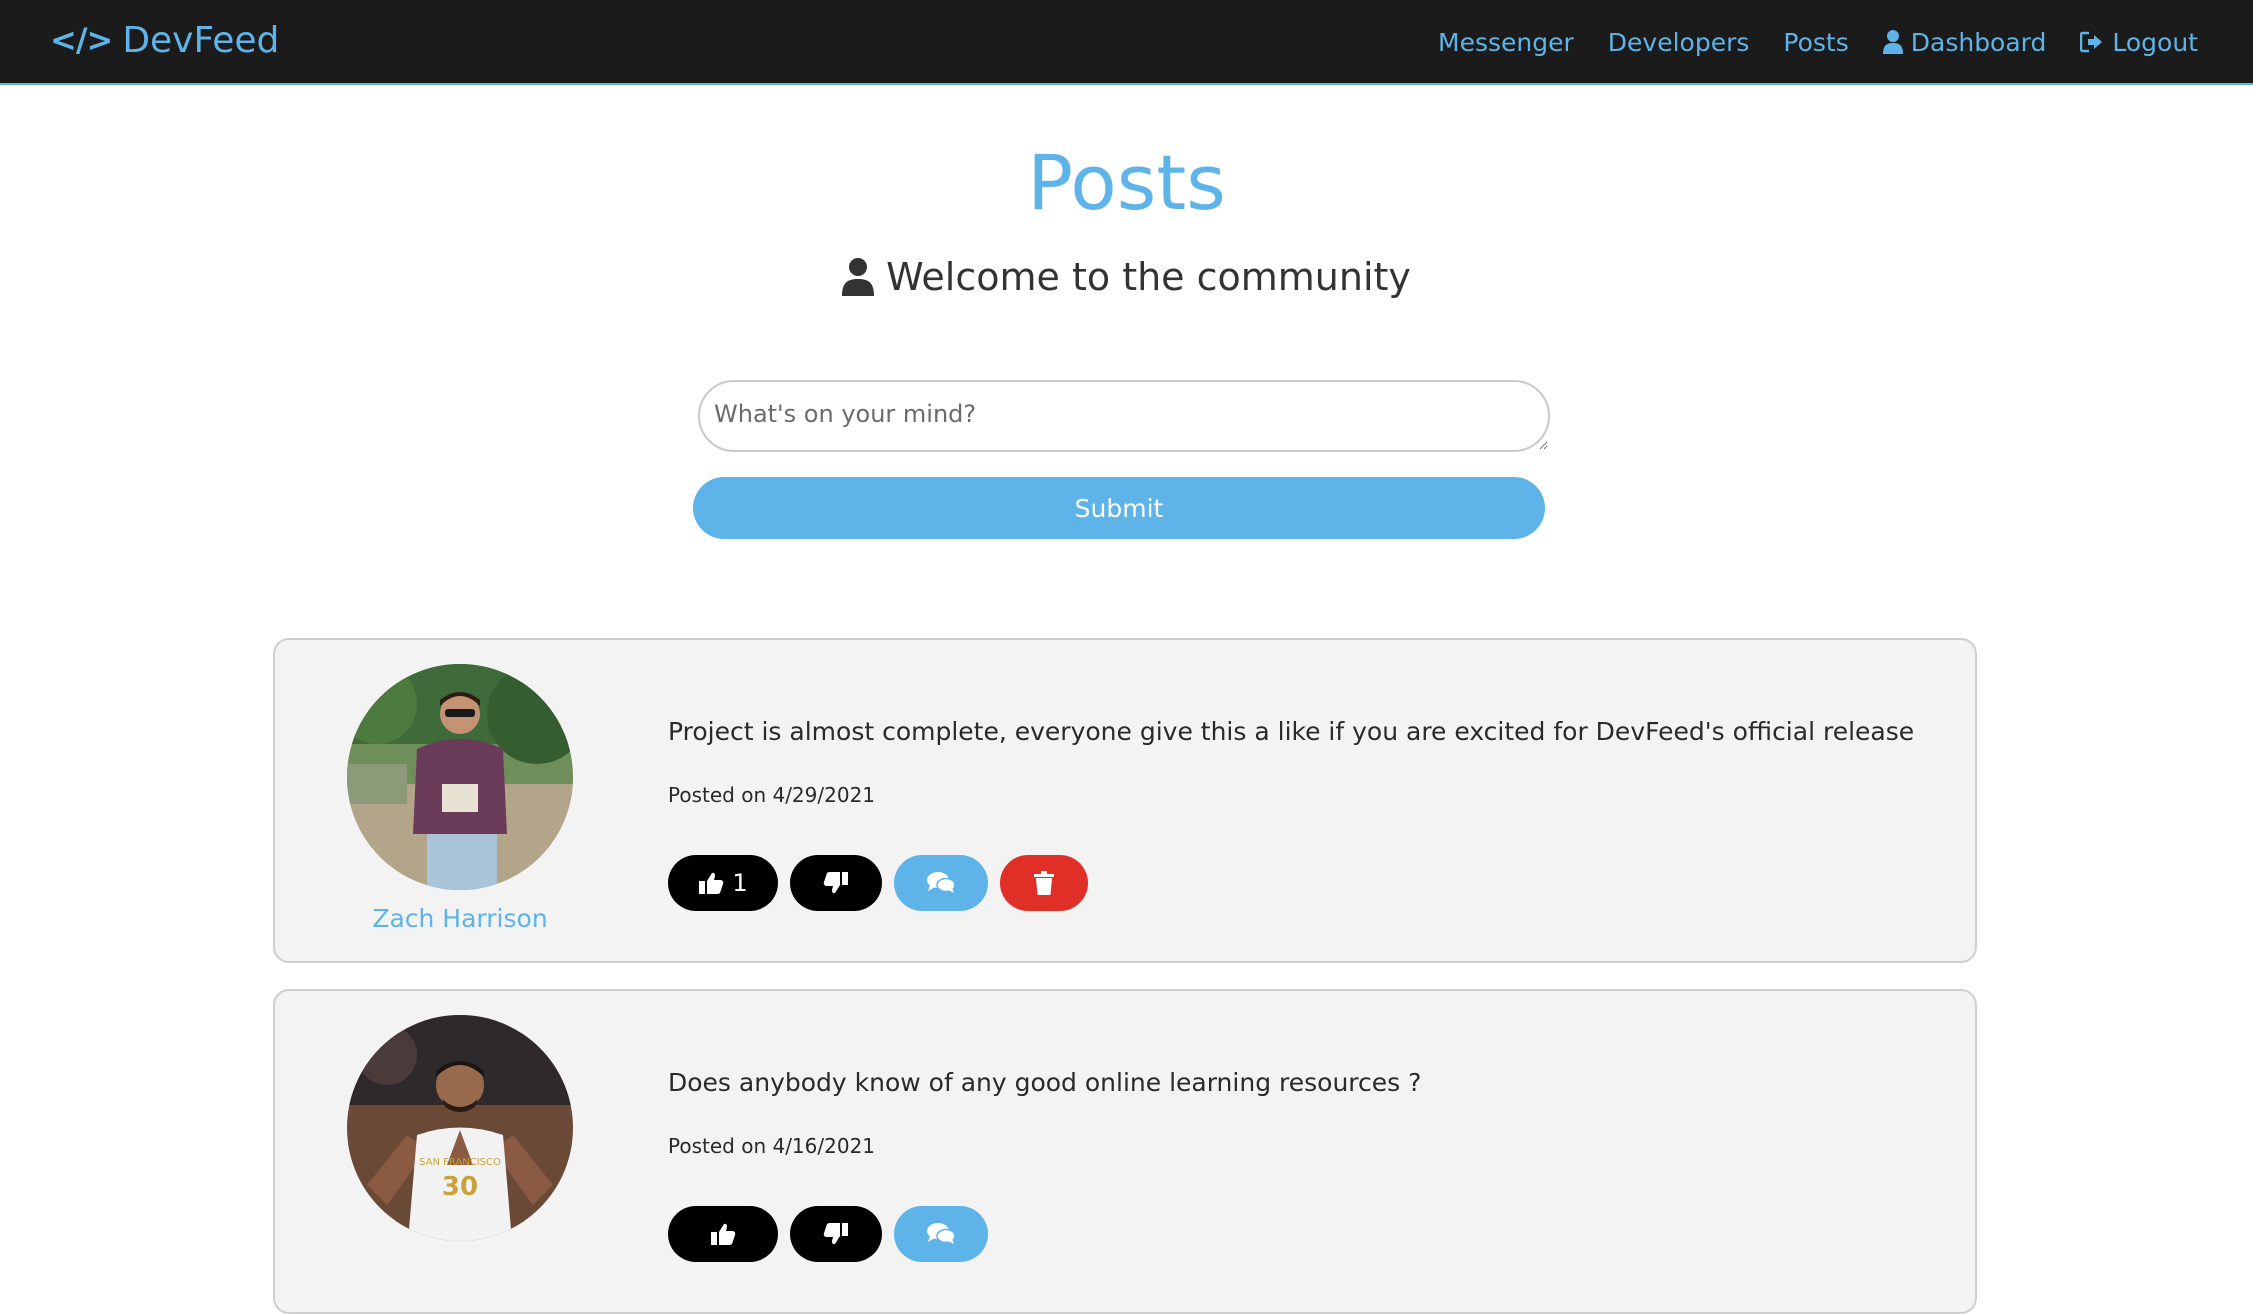 This screenshot has width=2253, height=1314. I want to click on nav-link-logout: Logout, so click(2139, 42).